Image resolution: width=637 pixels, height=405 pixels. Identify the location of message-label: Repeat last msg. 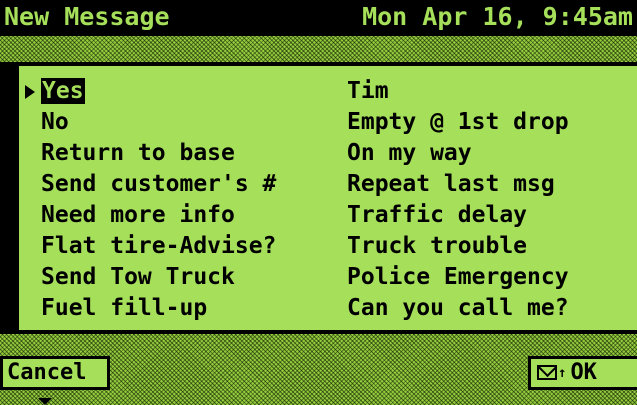
(451, 184).